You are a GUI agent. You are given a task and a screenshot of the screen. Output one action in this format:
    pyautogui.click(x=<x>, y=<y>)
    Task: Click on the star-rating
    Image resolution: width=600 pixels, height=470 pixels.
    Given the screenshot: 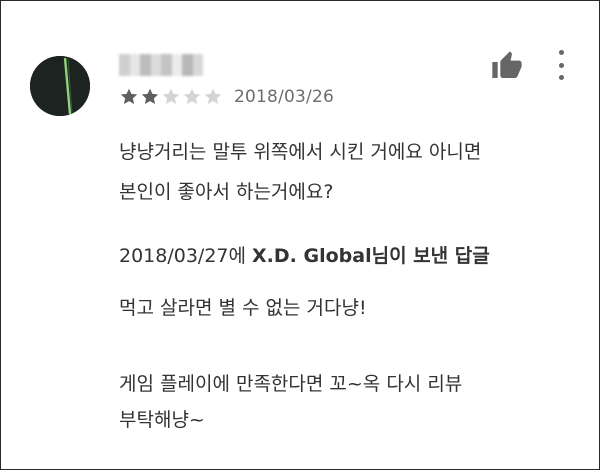 What is the action you would take?
    pyautogui.click(x=171, y=97)
    